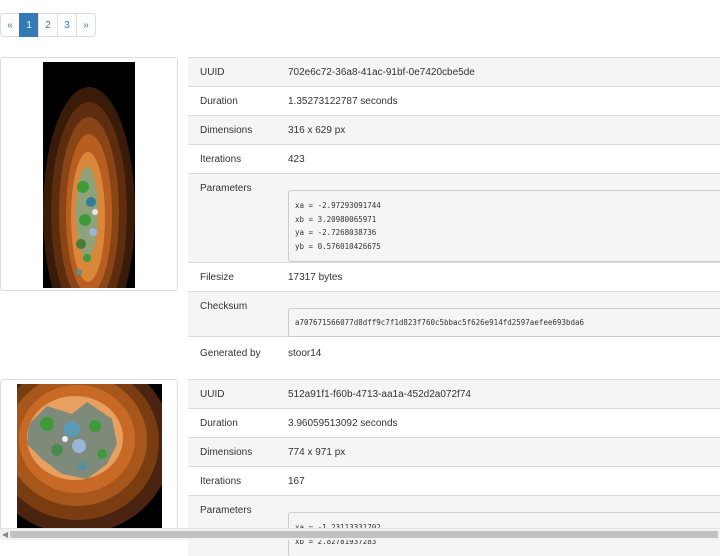  I want to click on pagination-next: », so click(86, 25).